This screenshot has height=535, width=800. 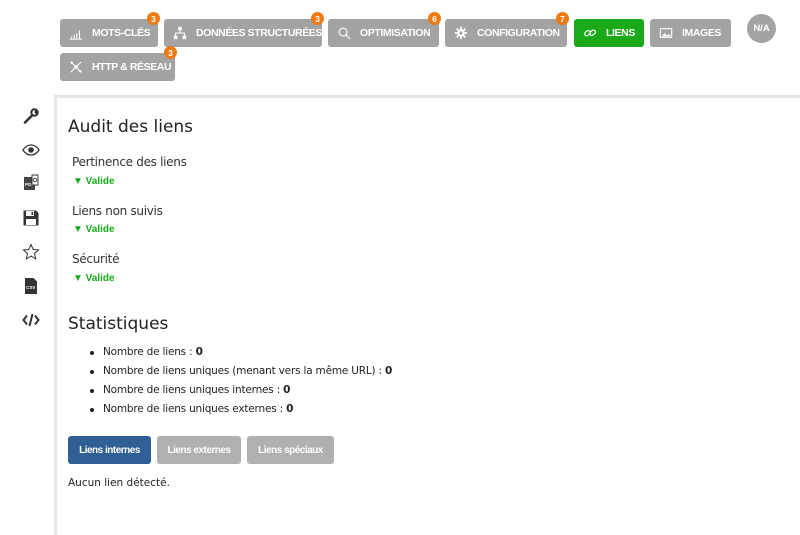 What do you see at coordinates (290, 450) in the screenshot?
I see `special-links-button: Liens spéciaux` at bounding box center [290, 450].